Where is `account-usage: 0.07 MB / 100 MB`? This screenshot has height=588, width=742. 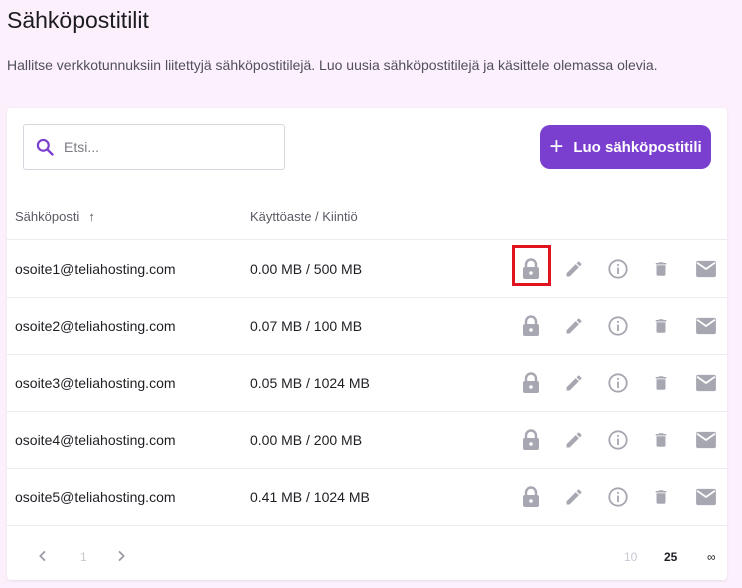
account-usage: 0.07 MB / 100 MB is located at coordinates (306, 326).